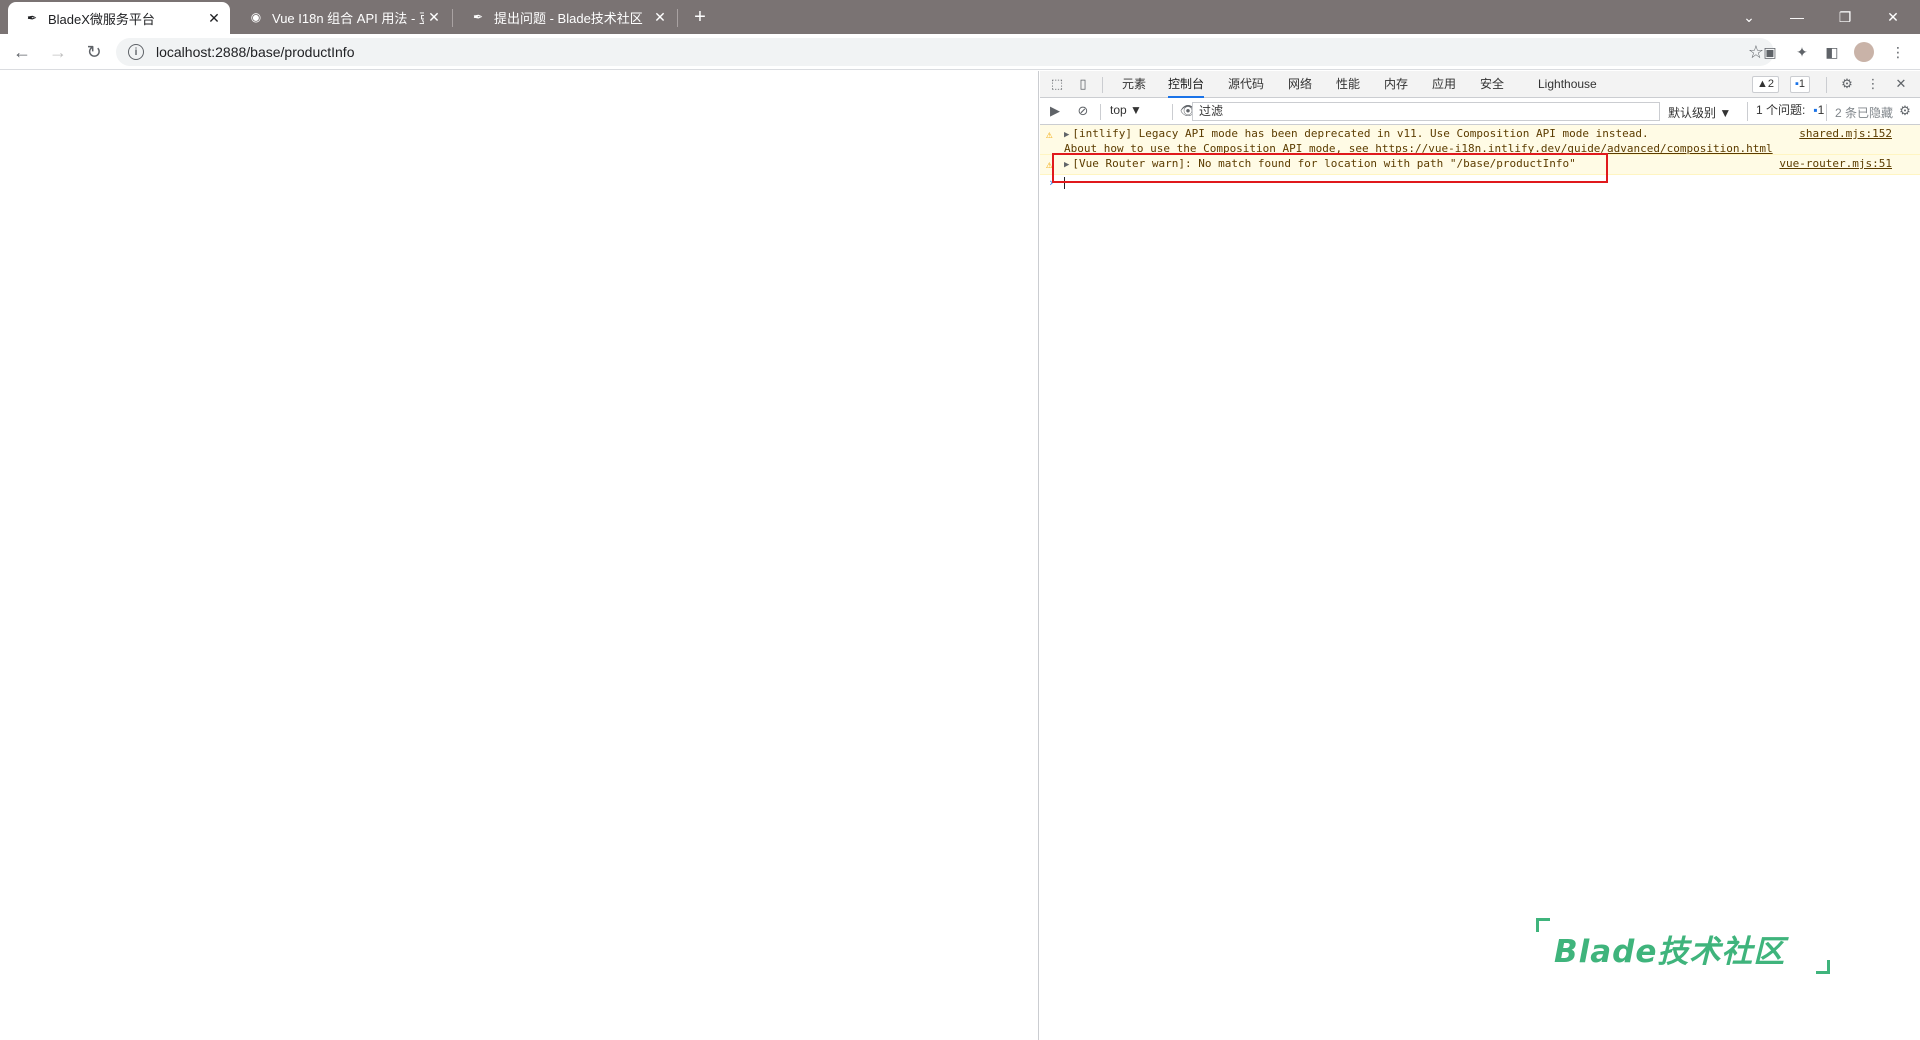  Describe the element at coordinates (101, 19) in the screenshot. I see `tab-title: BladeX微服务平台` at that location.